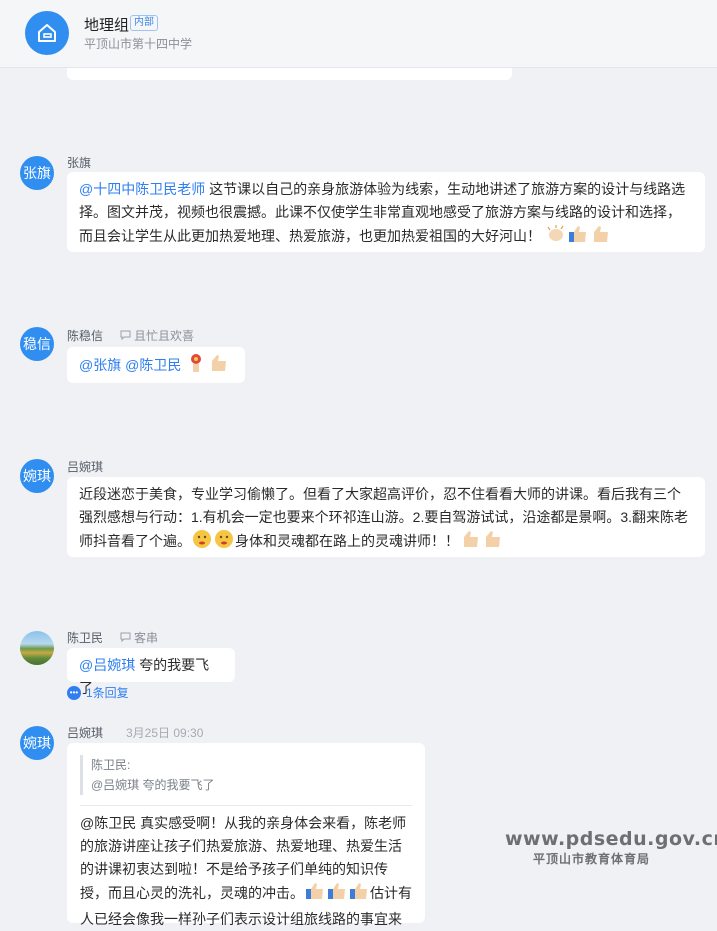 The width and height of the screenshot is (717, 931). What do you see at coordinates (196, 366) in the screenshot?
I see `flower-emoji` at bounding box center [196, 366].